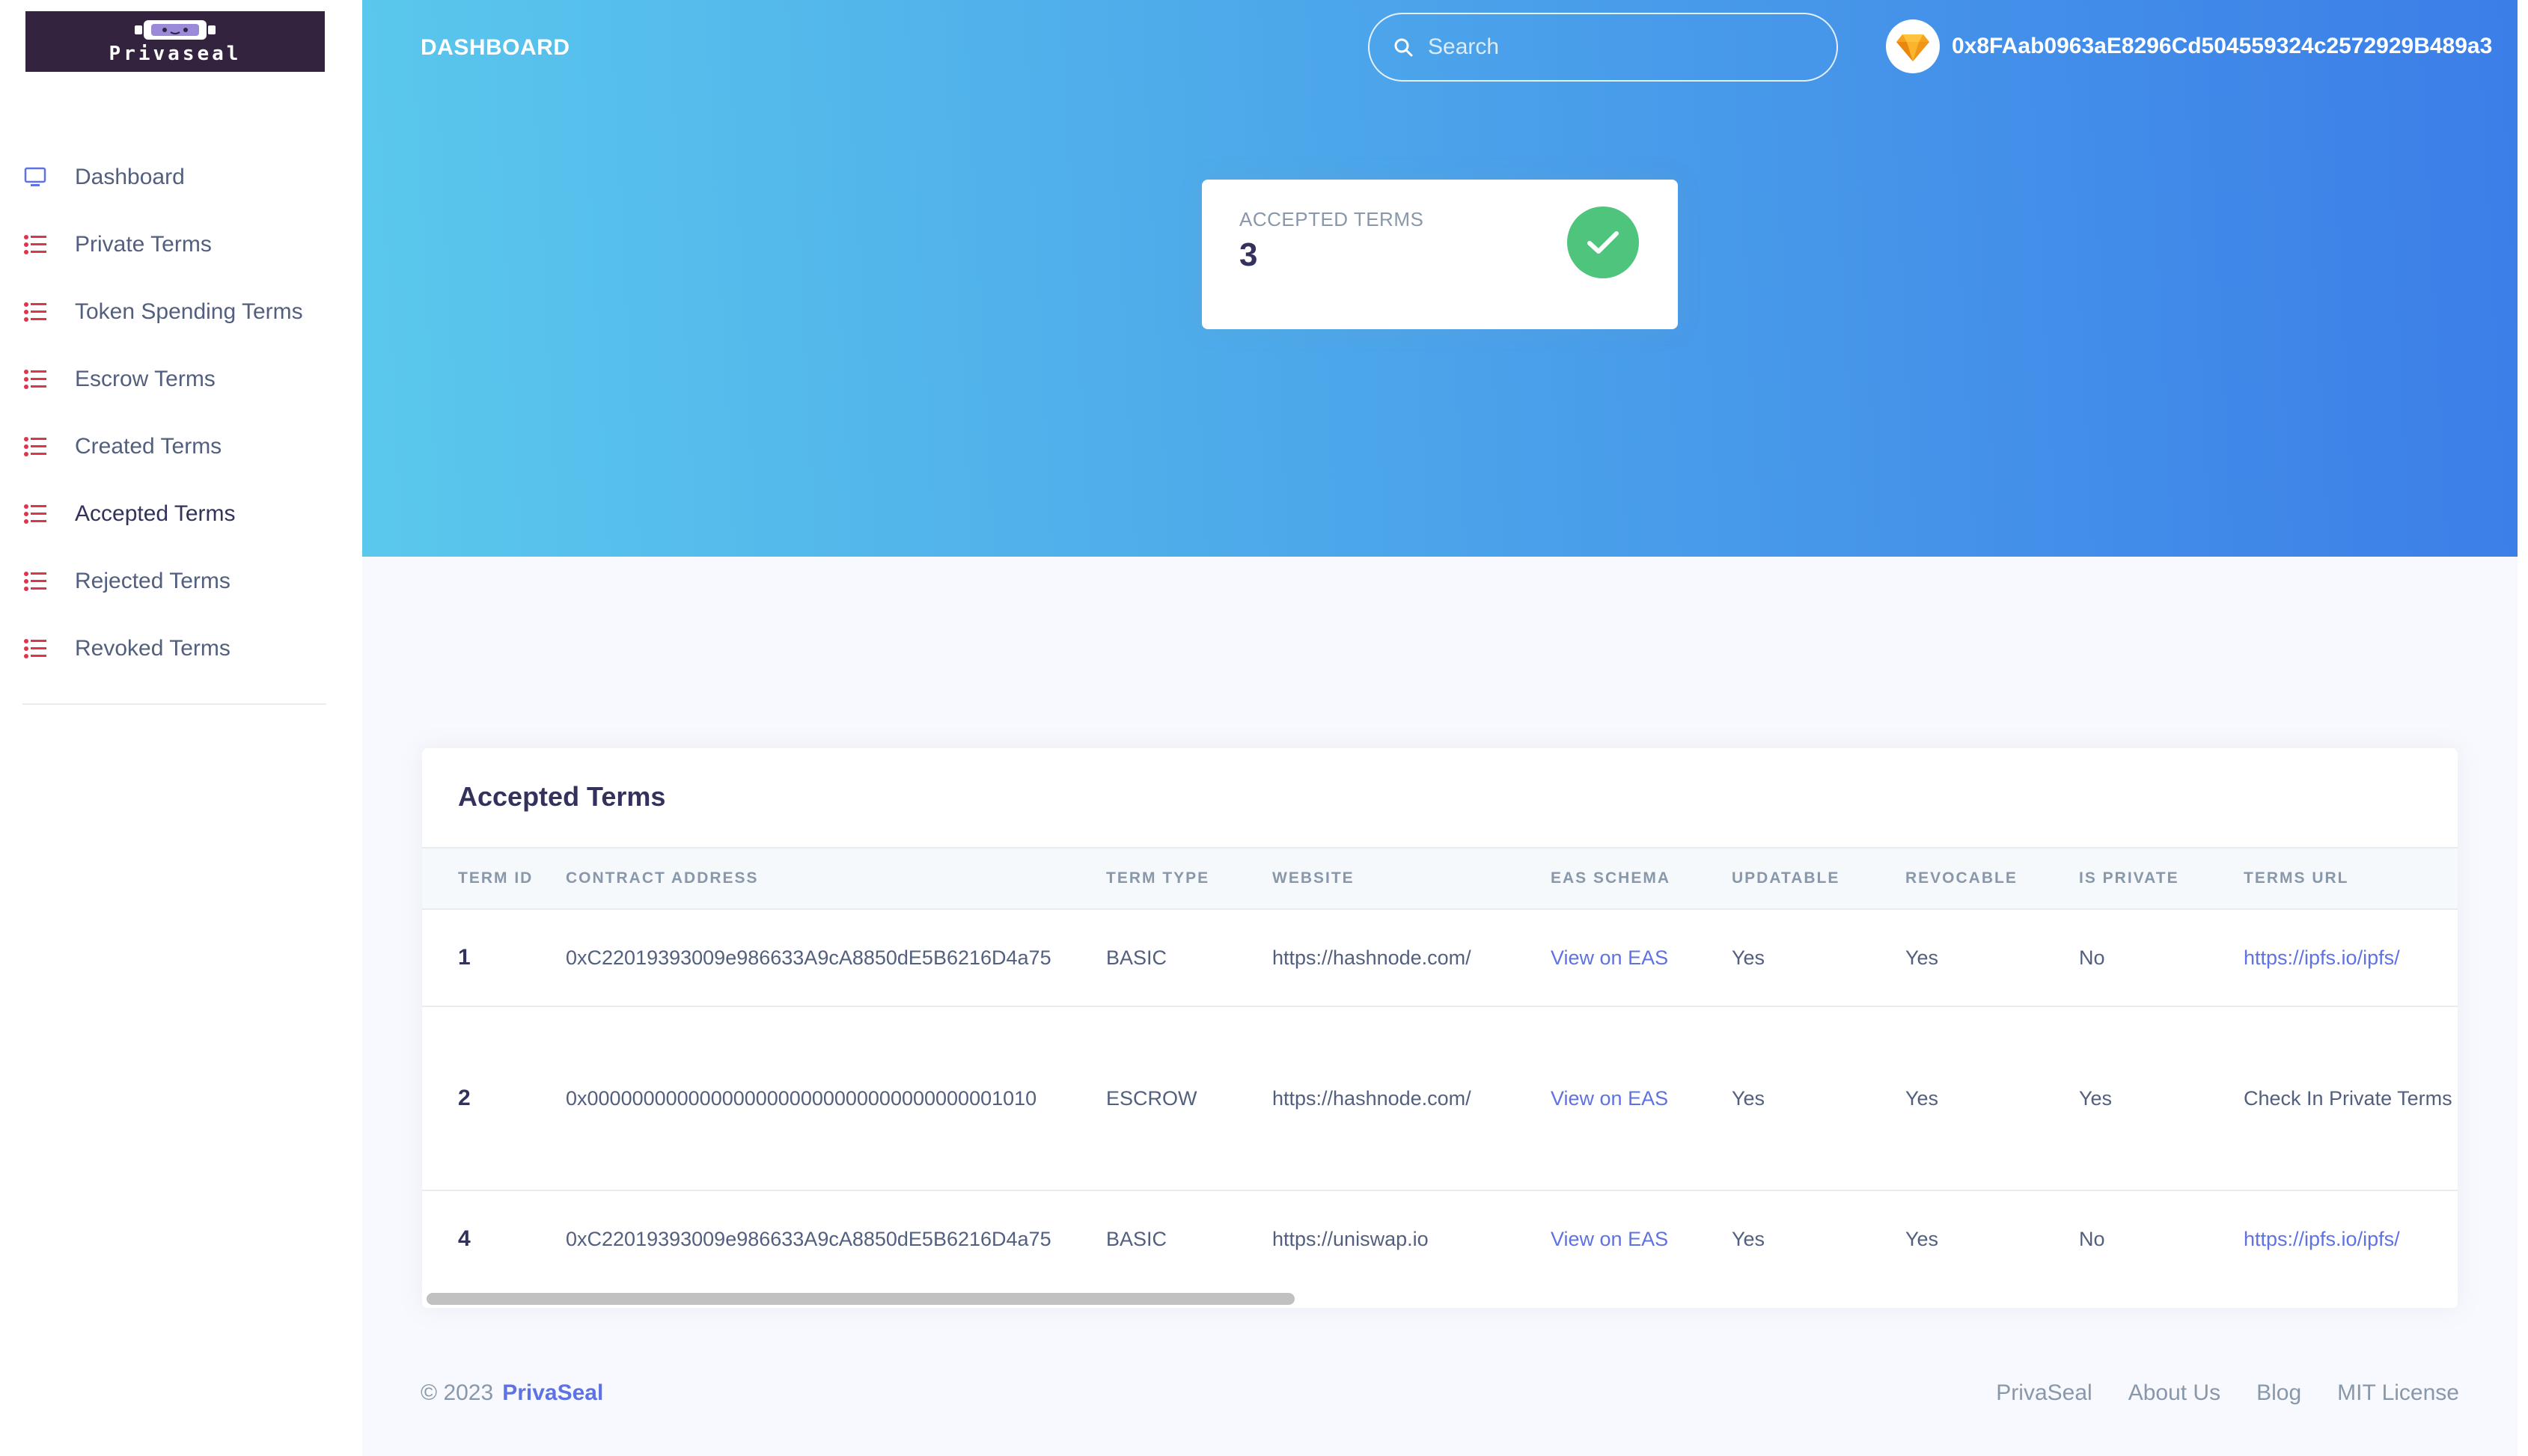  What do you see at coordinates (189, 311) in the screenshot?
I see `sidebar-item-label: Token Spending Terms` at bounding box center [189, 311].